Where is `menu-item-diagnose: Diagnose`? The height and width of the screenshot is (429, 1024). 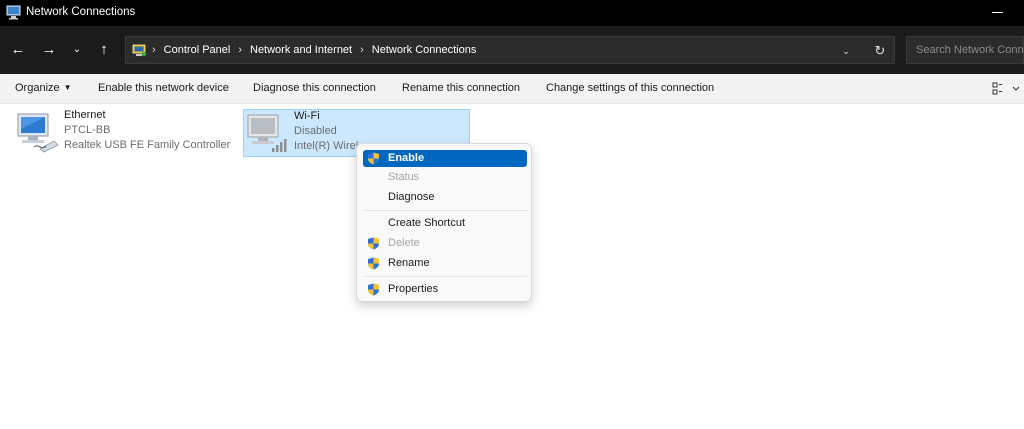 menu-item-diagnose: Diagnose is located at coordinates (445, 197).